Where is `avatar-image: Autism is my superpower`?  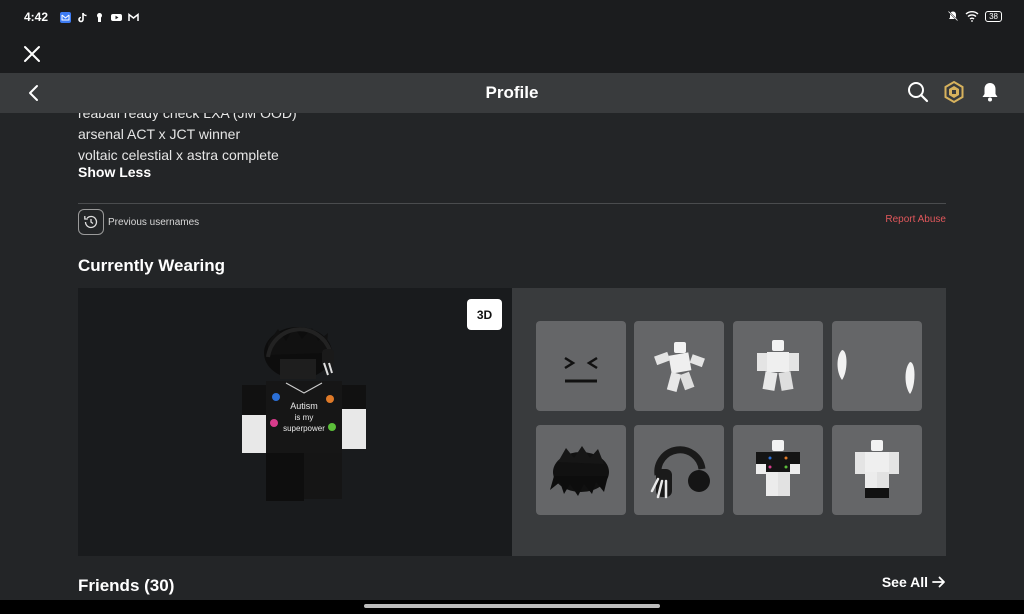
avatar-image: Autism is my superpower is located at coordinates (304, 414).